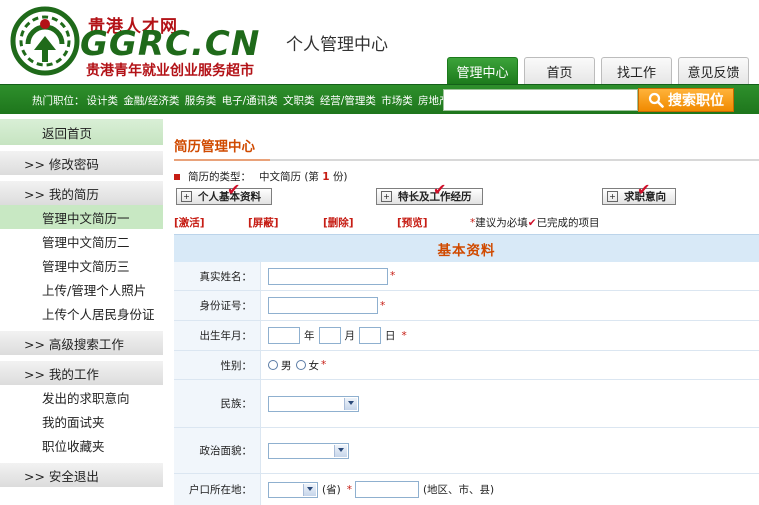  What do you see at coordinates (466, 489) in the screenshot?
I see `form-row-hukou: 户口所在地： (省) * (地区、市、县)` at bounding box center [466, 489].